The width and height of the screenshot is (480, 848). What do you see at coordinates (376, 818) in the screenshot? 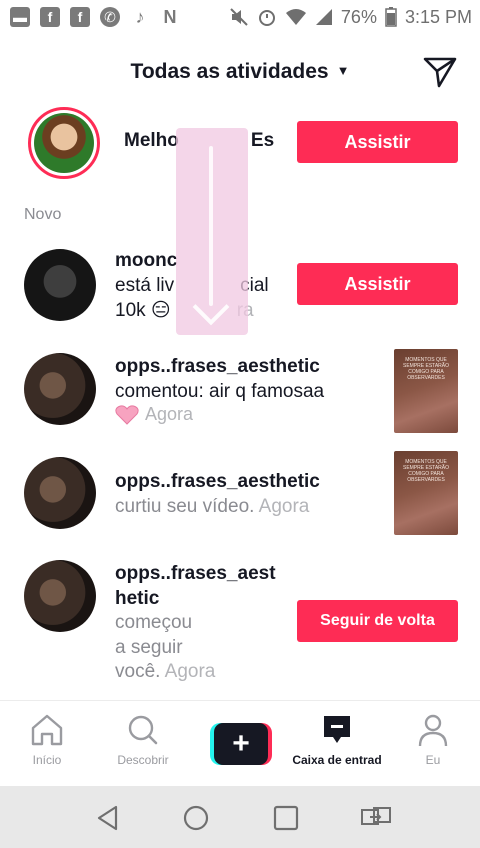
I see `screen-switch-icon` at bounding box center [376, 818].